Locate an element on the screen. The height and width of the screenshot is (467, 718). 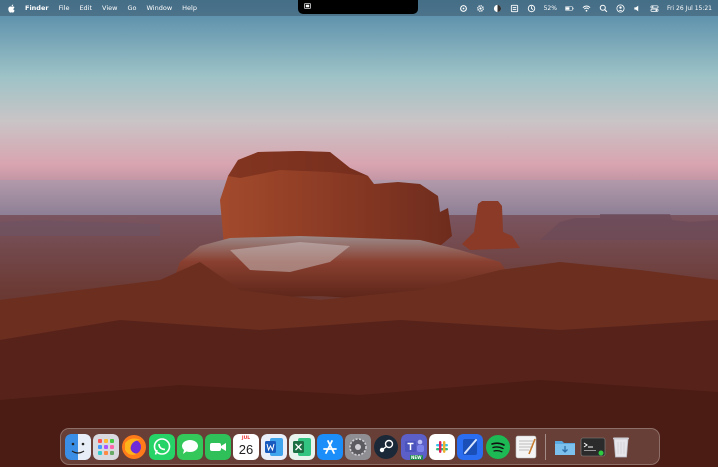
menu-bar-clock: Fri 26 Jul 15:21 is located at coordinates (689, 8).